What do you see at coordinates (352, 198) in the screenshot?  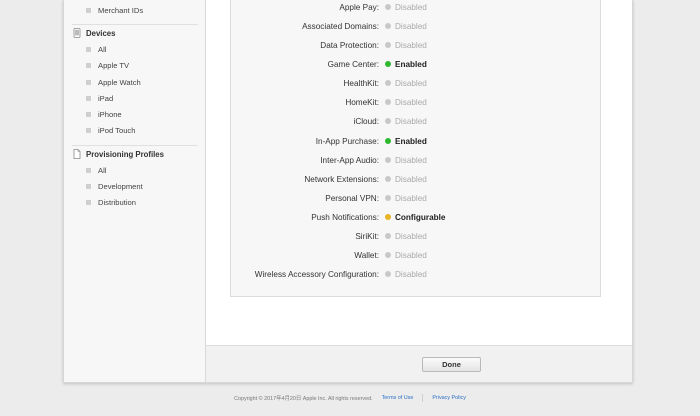 I see `service-label: Personal VPN:` at bounding box center [352, 198].